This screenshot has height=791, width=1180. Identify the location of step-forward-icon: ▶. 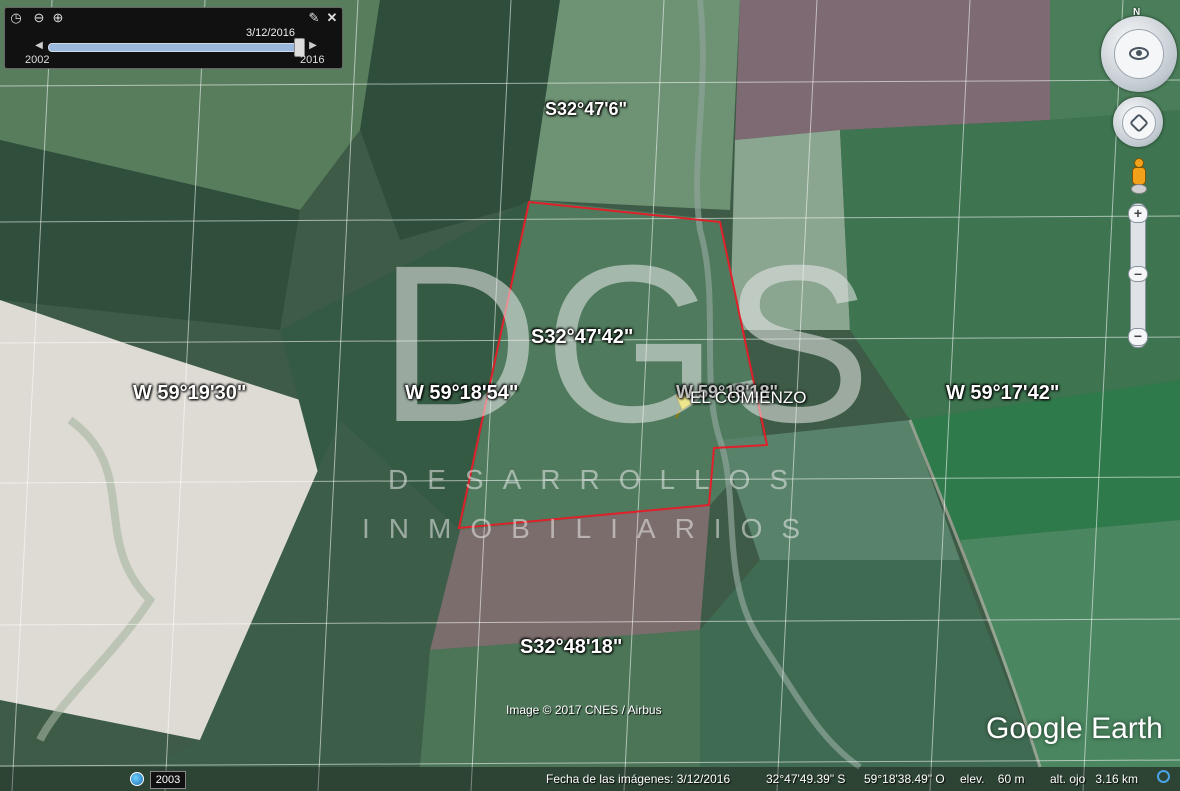
(313, 46).